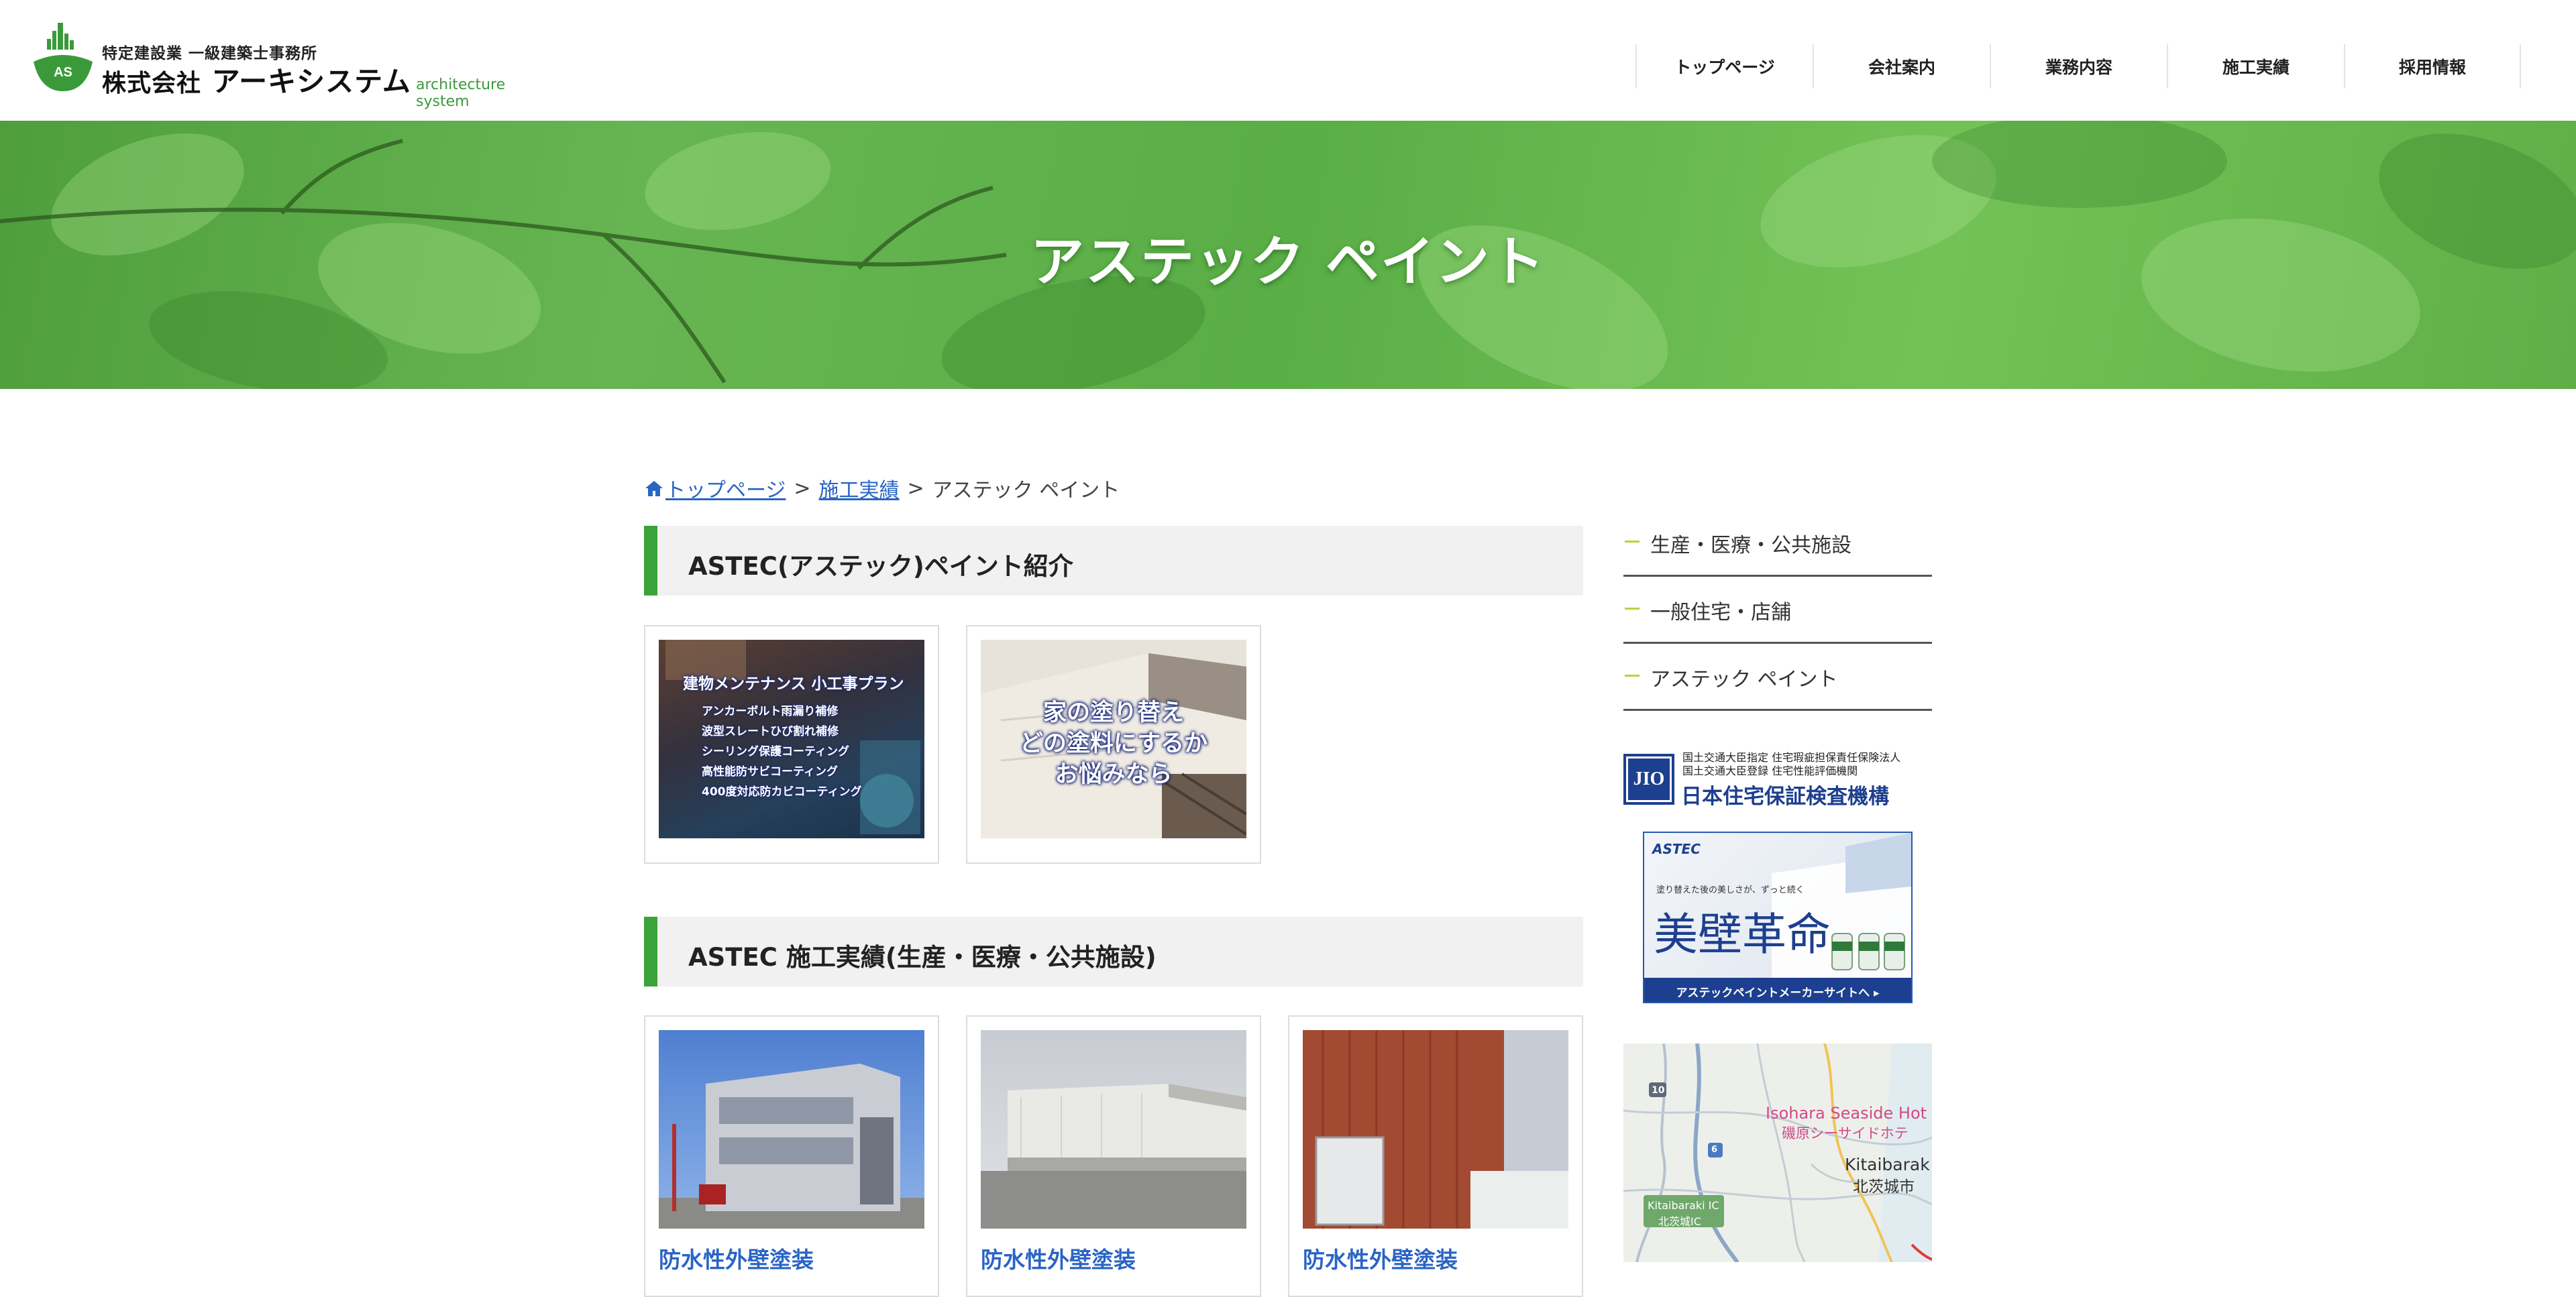  I want to click on astec-brand: ASTEC, so click(1676, 849).